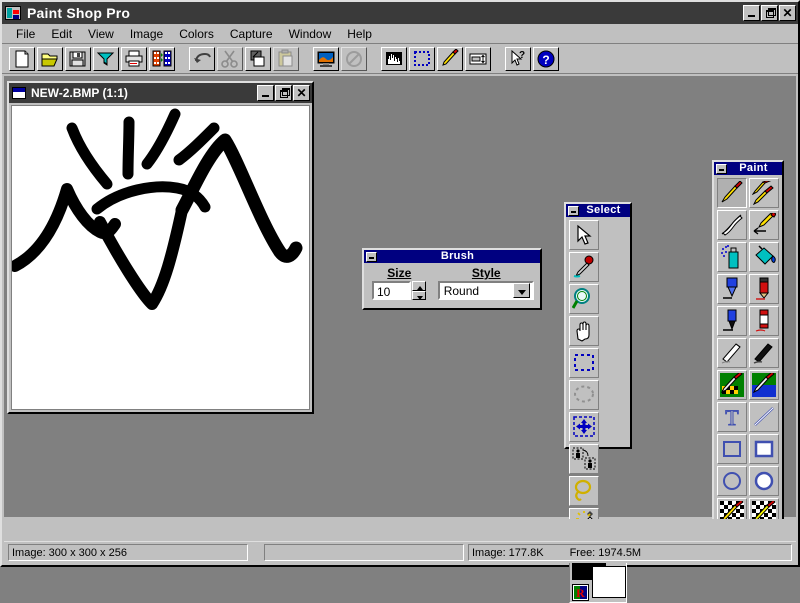 The width and height of the screenshot is (800, 603). I want to click on brush-palette-minimize-button, so click(371, 256).